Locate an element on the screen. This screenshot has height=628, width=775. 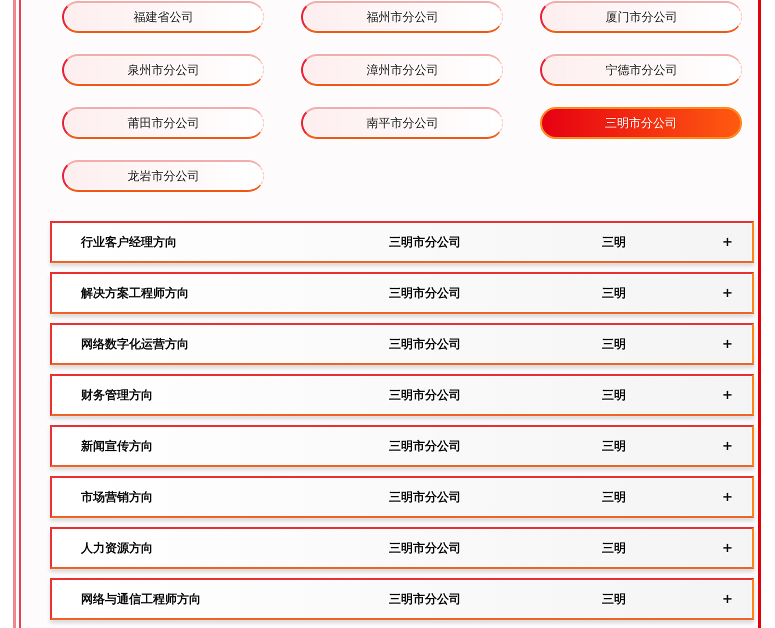
branch-tab: 漳州市分公司 is located at coordinates (402, 70).